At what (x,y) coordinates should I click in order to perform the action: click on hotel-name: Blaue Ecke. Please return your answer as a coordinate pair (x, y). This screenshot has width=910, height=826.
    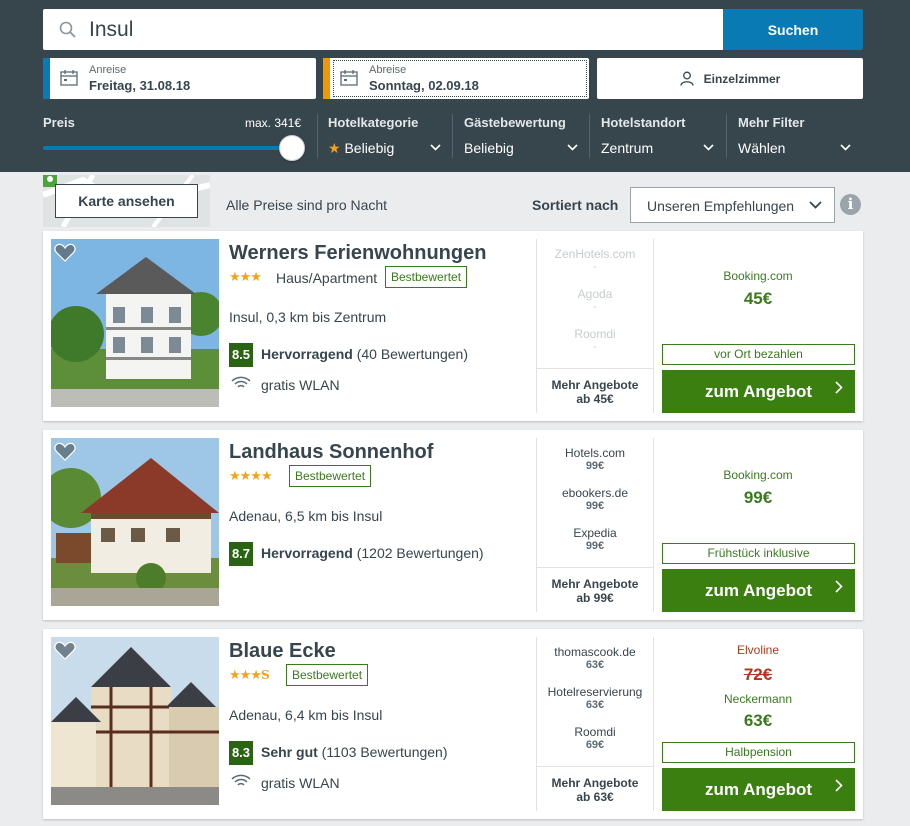
    Looking at the image, I should click on (282, 651).